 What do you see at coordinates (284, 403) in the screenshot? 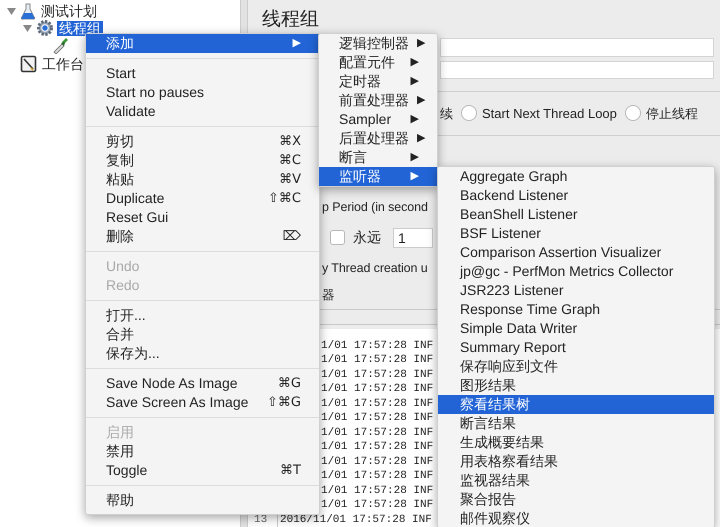
I see `shortcut-label: ⇧⌘G` at bounding box center [284, 403].